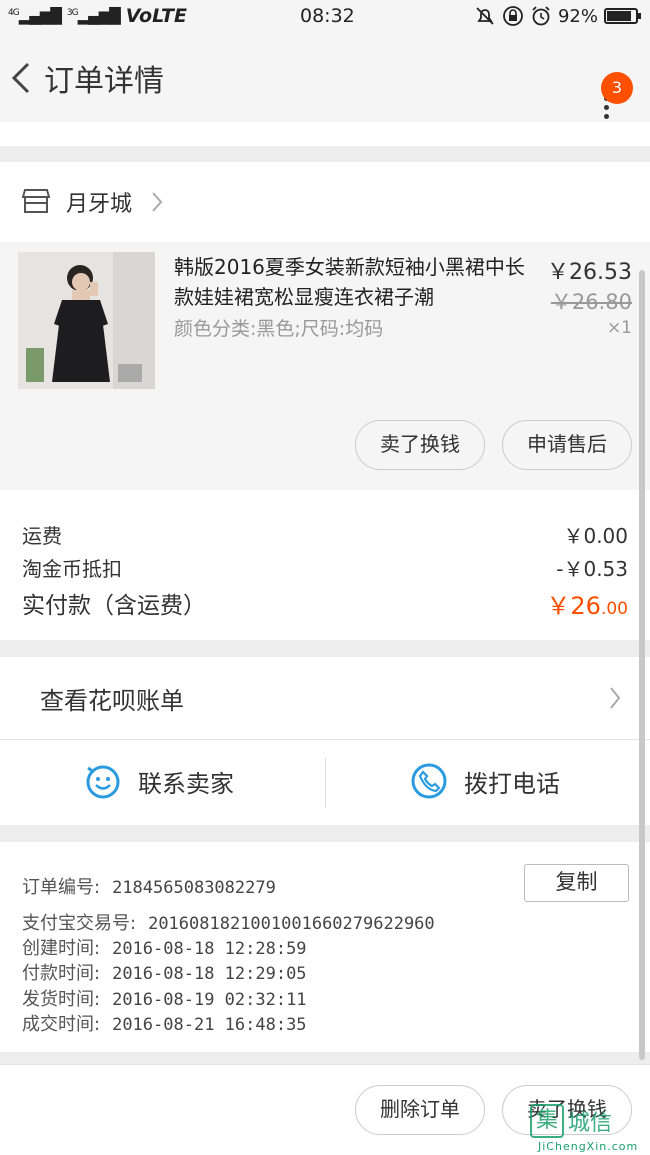 This screenshot has height=1155, width=650. What do you see at coordinates (93, 16) in the screenshot?
I see `signal-3g-icon: 3G▂▄▆█` at bounding box center [93, 16].